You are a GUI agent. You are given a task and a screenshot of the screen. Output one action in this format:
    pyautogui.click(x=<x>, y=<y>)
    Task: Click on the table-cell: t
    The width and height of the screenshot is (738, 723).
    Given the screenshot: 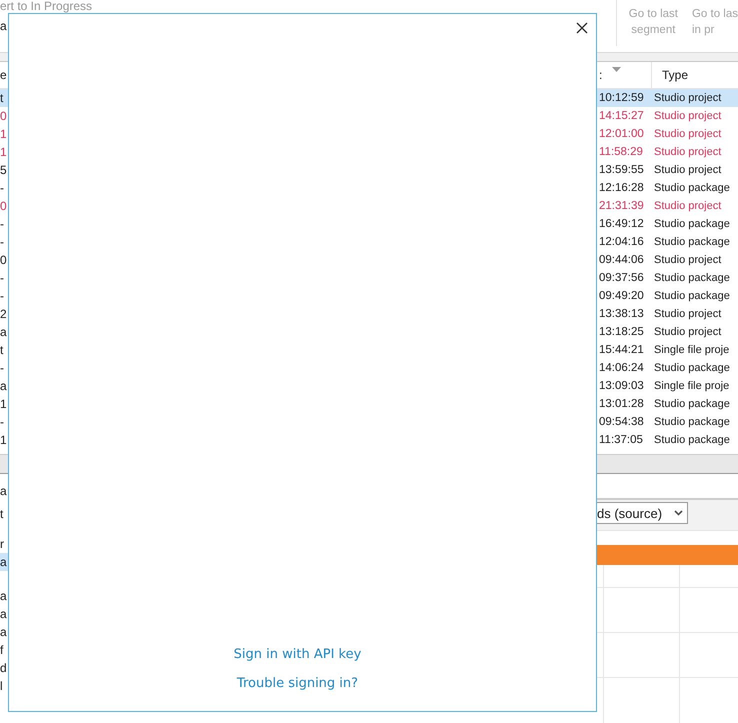 What is the action you would take?
    pyautogui.click(x=4, y=98)
    